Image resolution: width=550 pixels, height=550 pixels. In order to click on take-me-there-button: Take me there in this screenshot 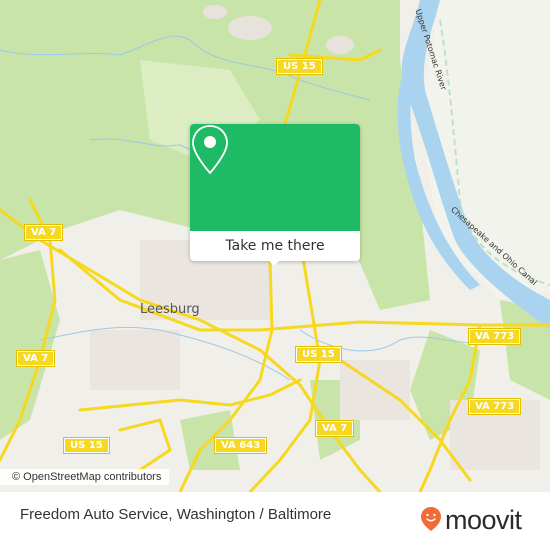, I will do `click(275, 246)`.